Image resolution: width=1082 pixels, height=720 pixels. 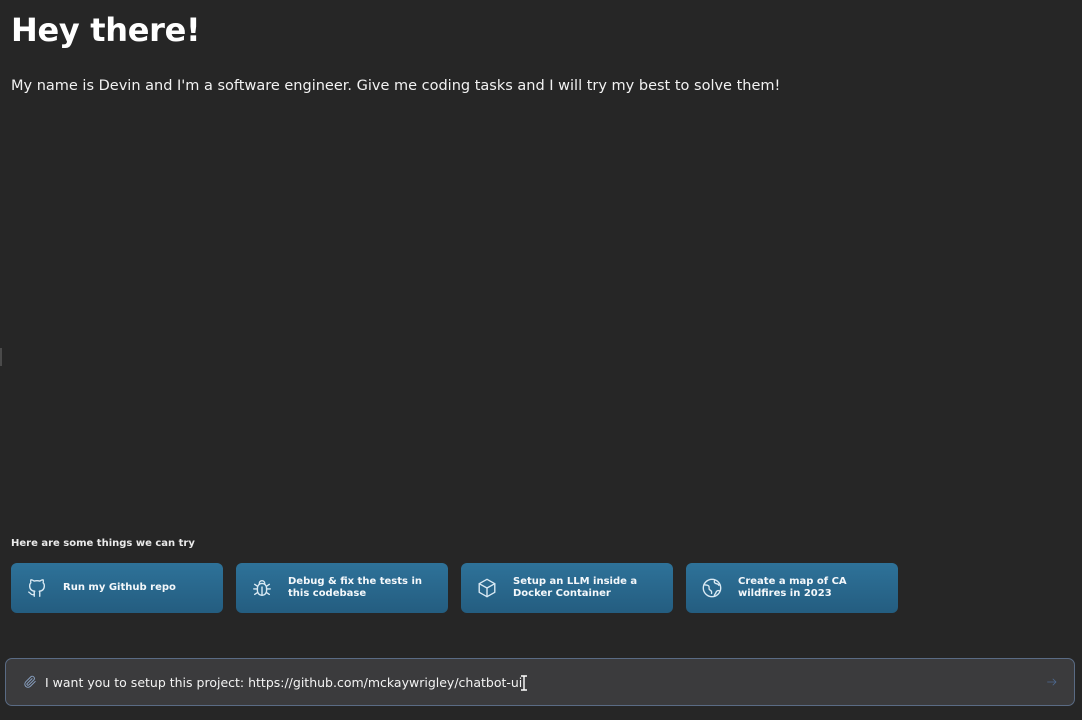 What do you see at coordinates (355, 587) in the screenshot?
I see `suggestion-label: Debug & fix the tests in this codebase` at bounding box center [355, 587].